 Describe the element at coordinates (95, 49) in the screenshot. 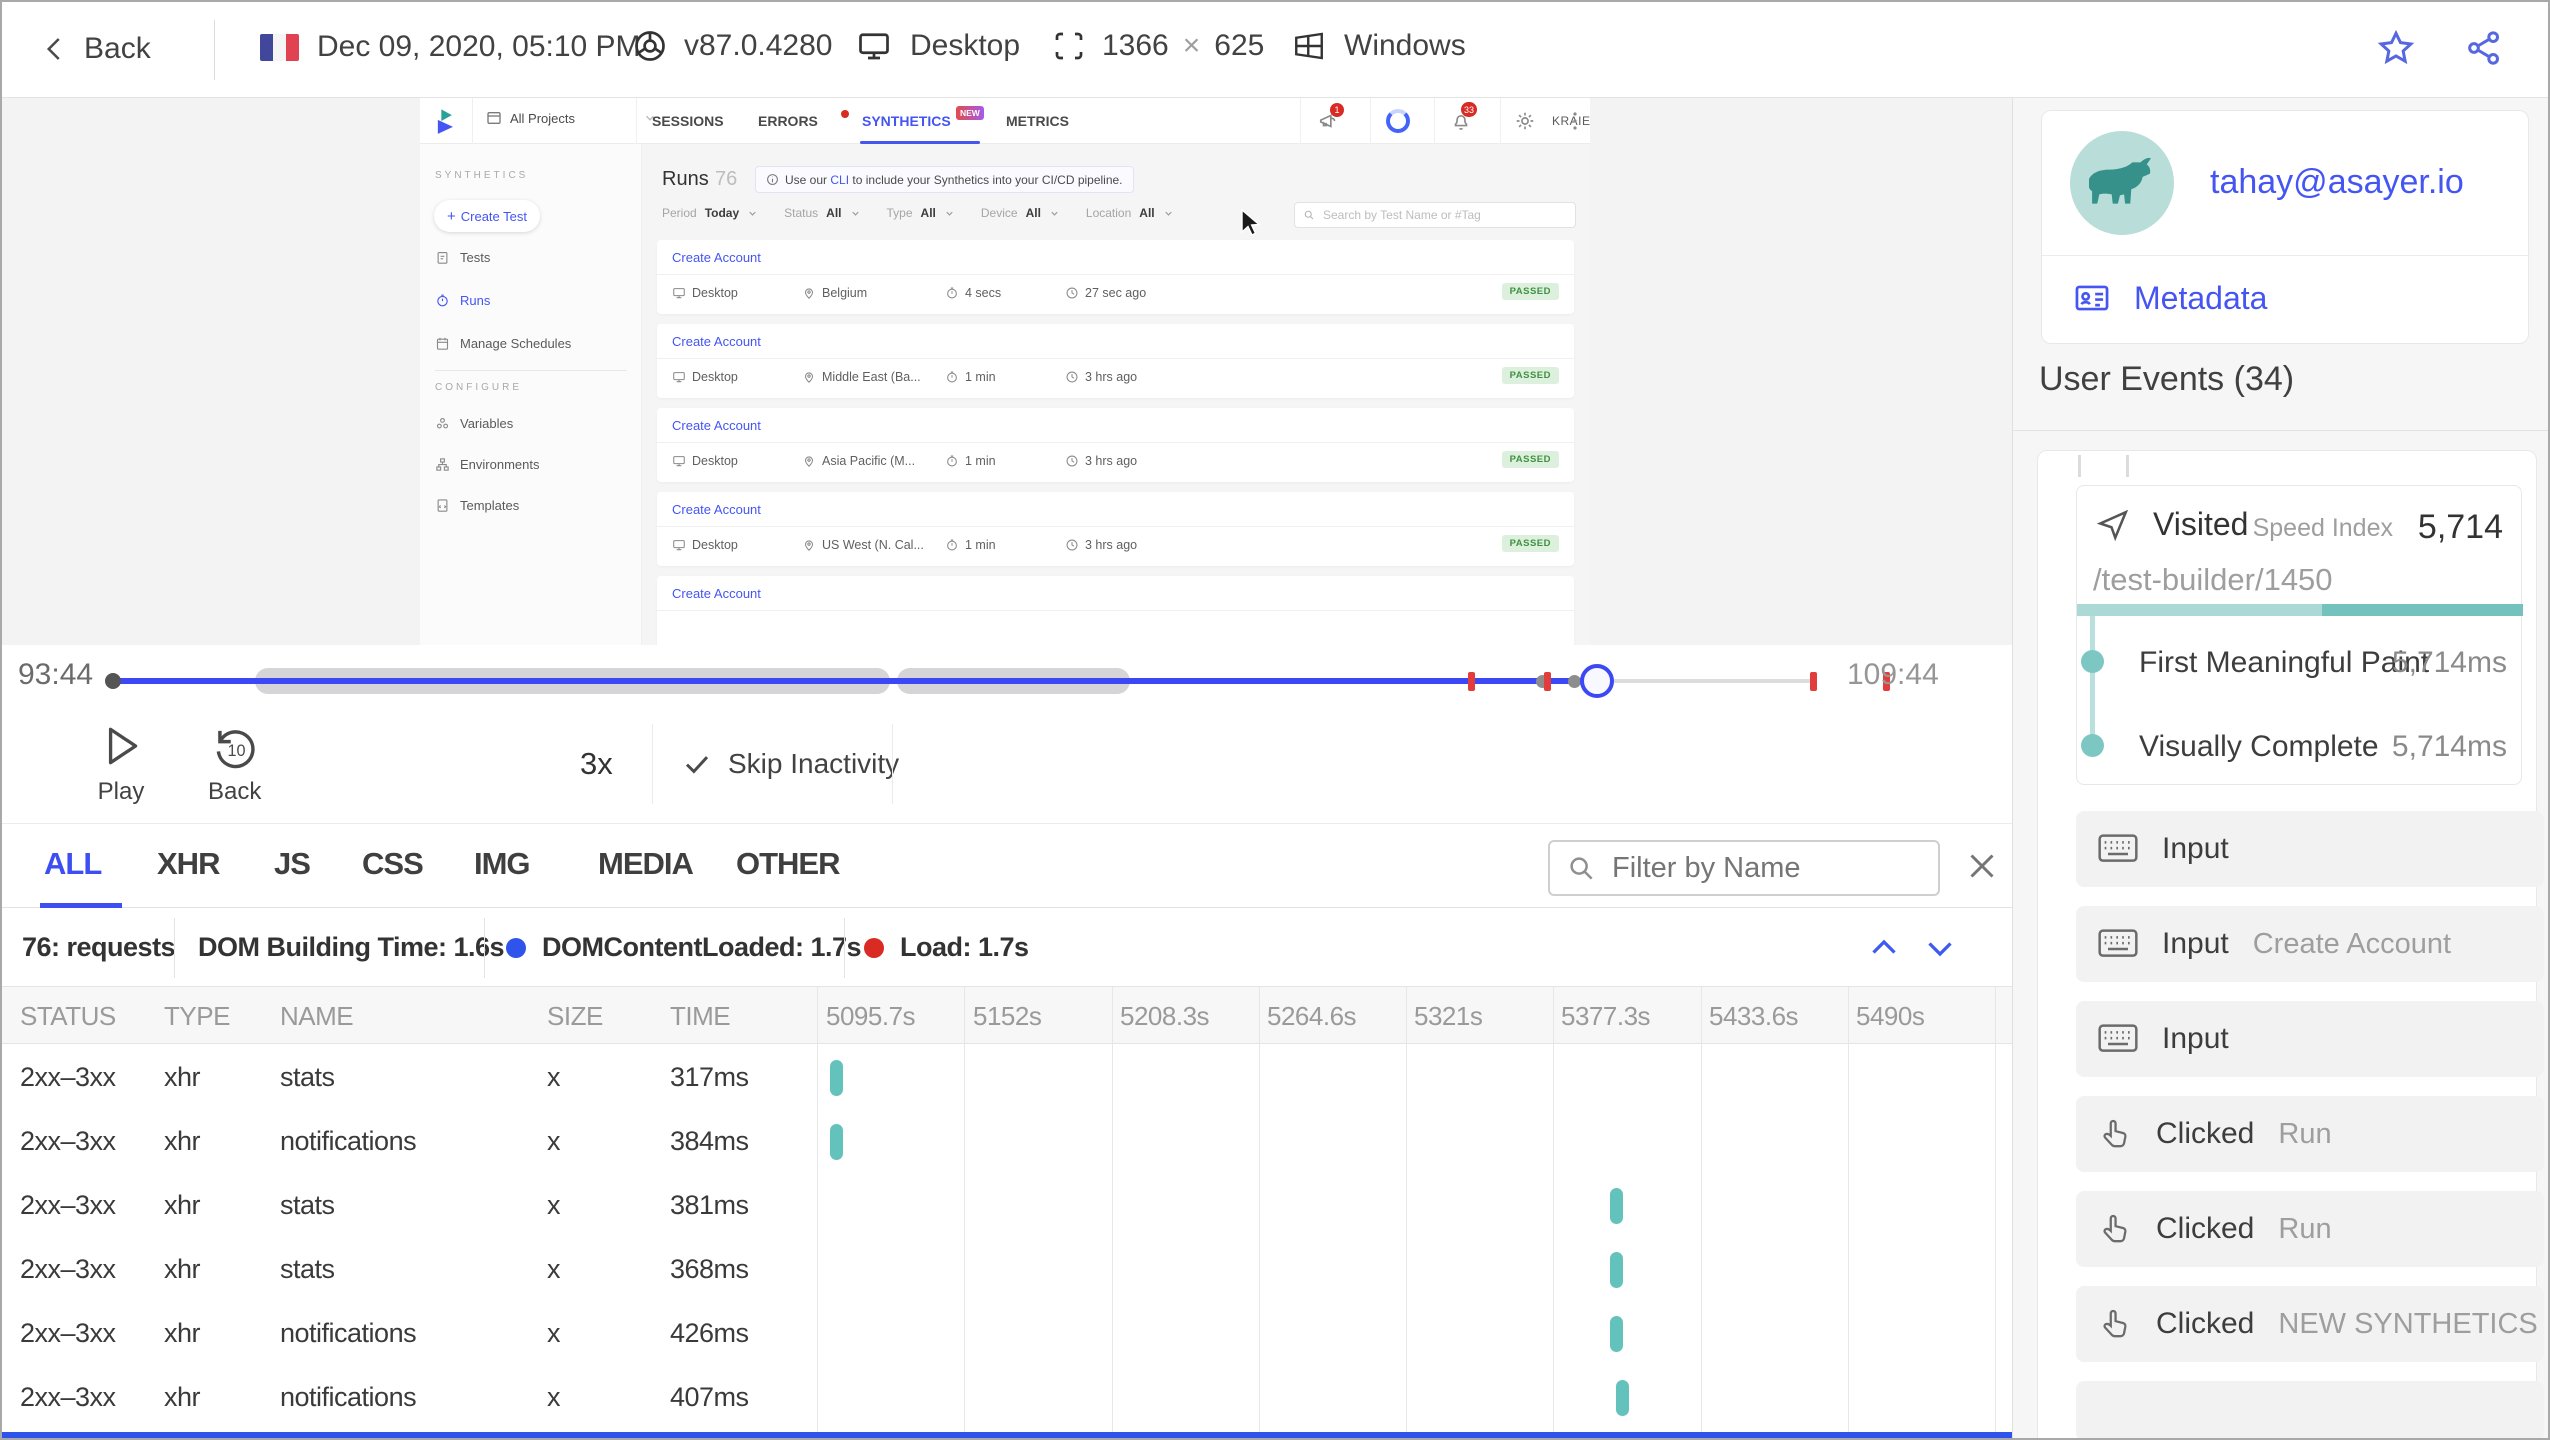

I see `back-button: Back` at that location.